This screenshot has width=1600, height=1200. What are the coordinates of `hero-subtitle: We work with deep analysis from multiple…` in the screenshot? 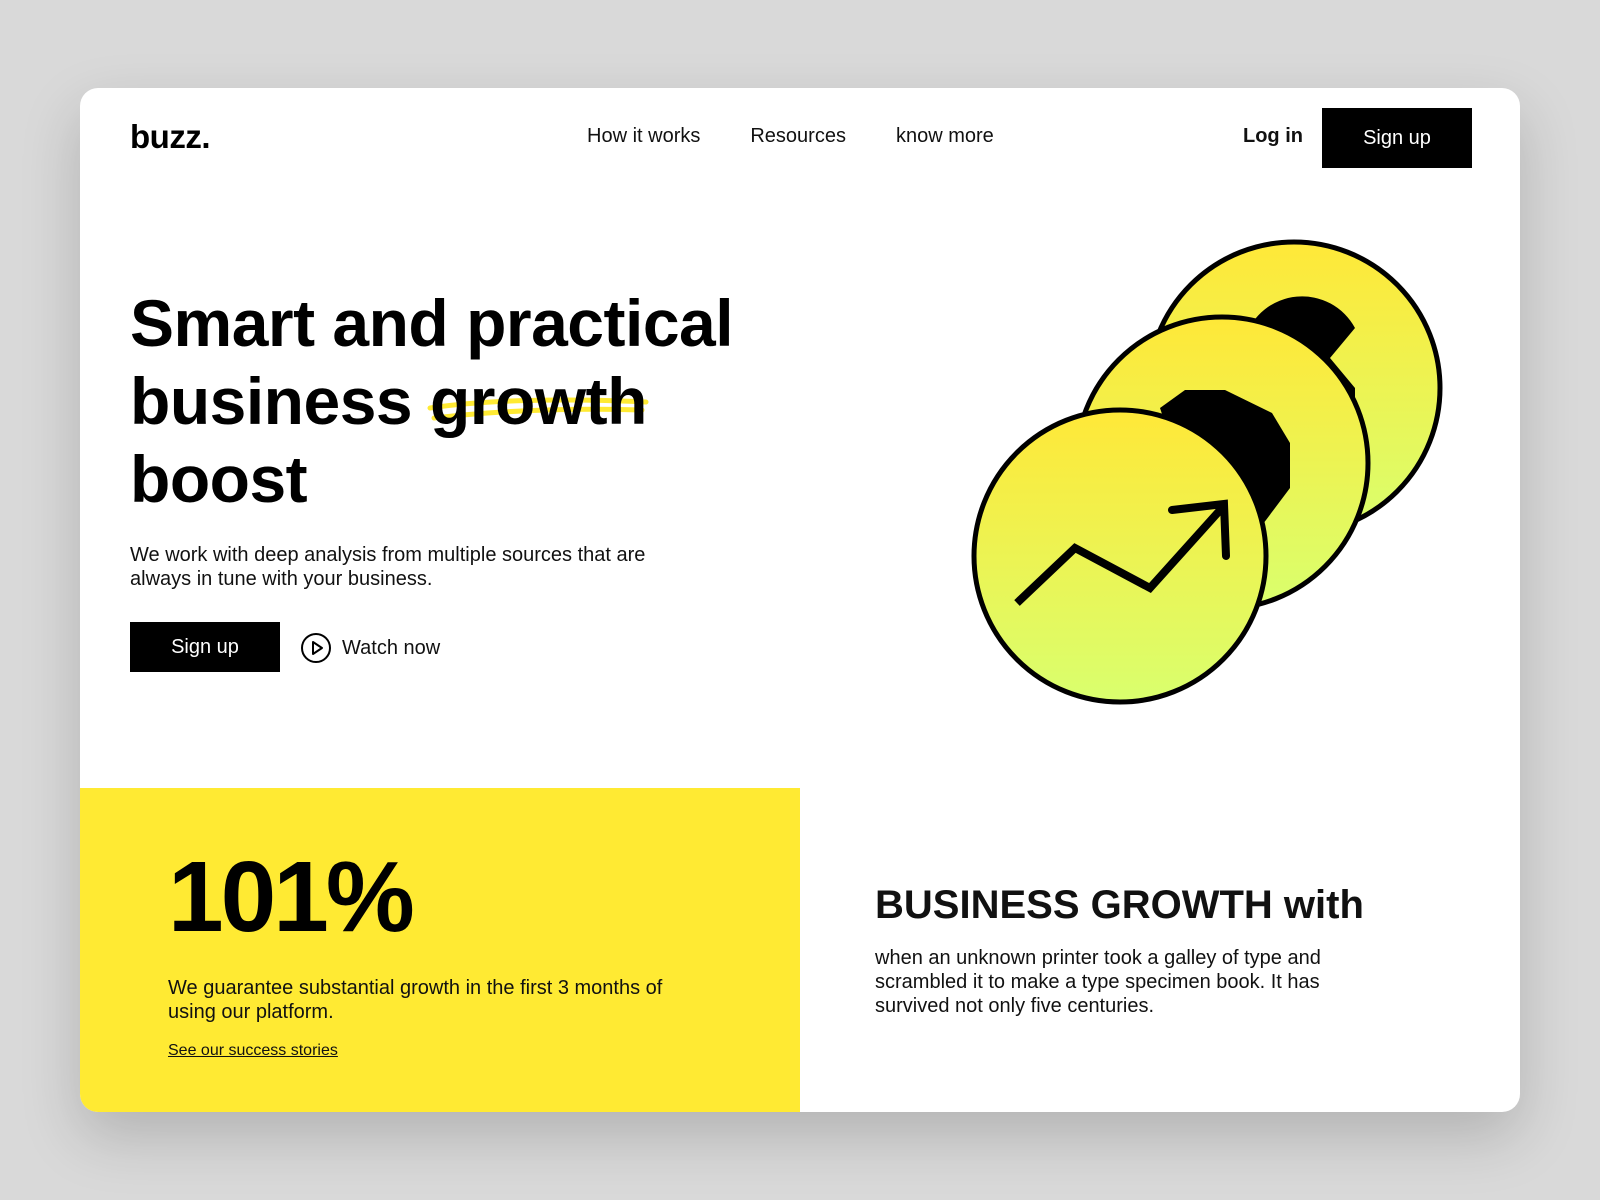 It's located at (388, 567).